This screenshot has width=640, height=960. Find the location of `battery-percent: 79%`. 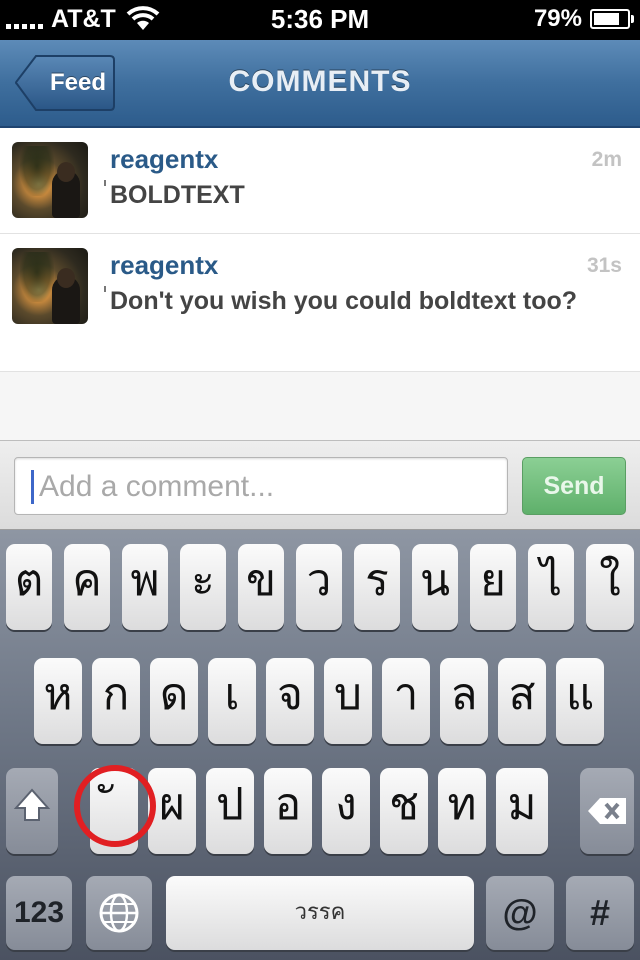

battery-percent: 79% is located at coordinates (557, 18).